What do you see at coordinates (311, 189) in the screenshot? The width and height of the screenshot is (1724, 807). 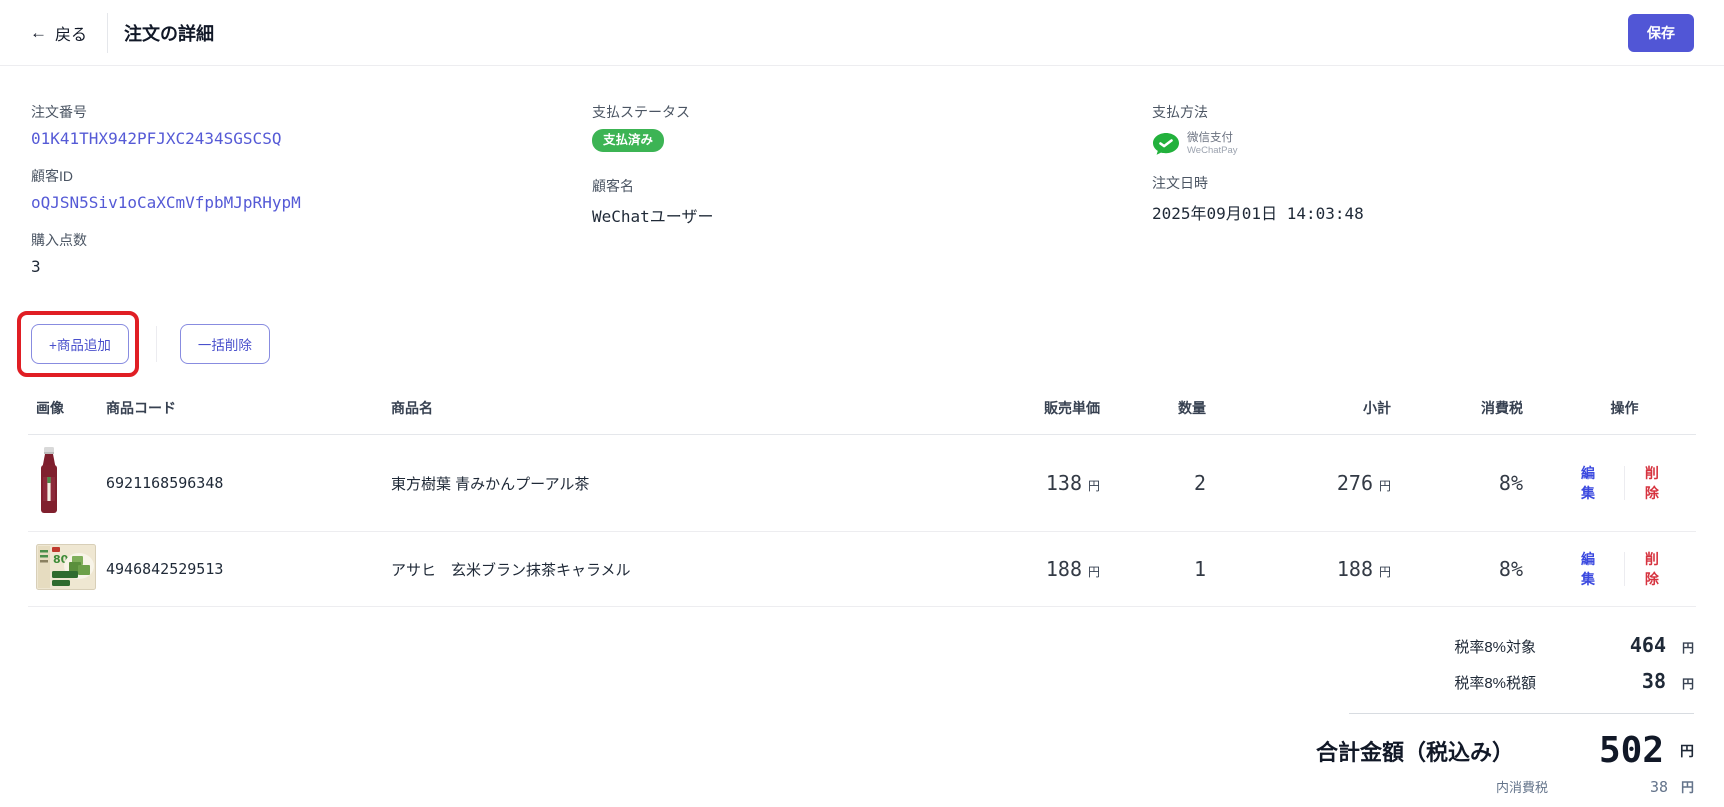 I see `customer-id-field: 顧客ID oQJSN5Siv1oCaXCmVfpbMJpRHypM` at bounding box center [311, 189].